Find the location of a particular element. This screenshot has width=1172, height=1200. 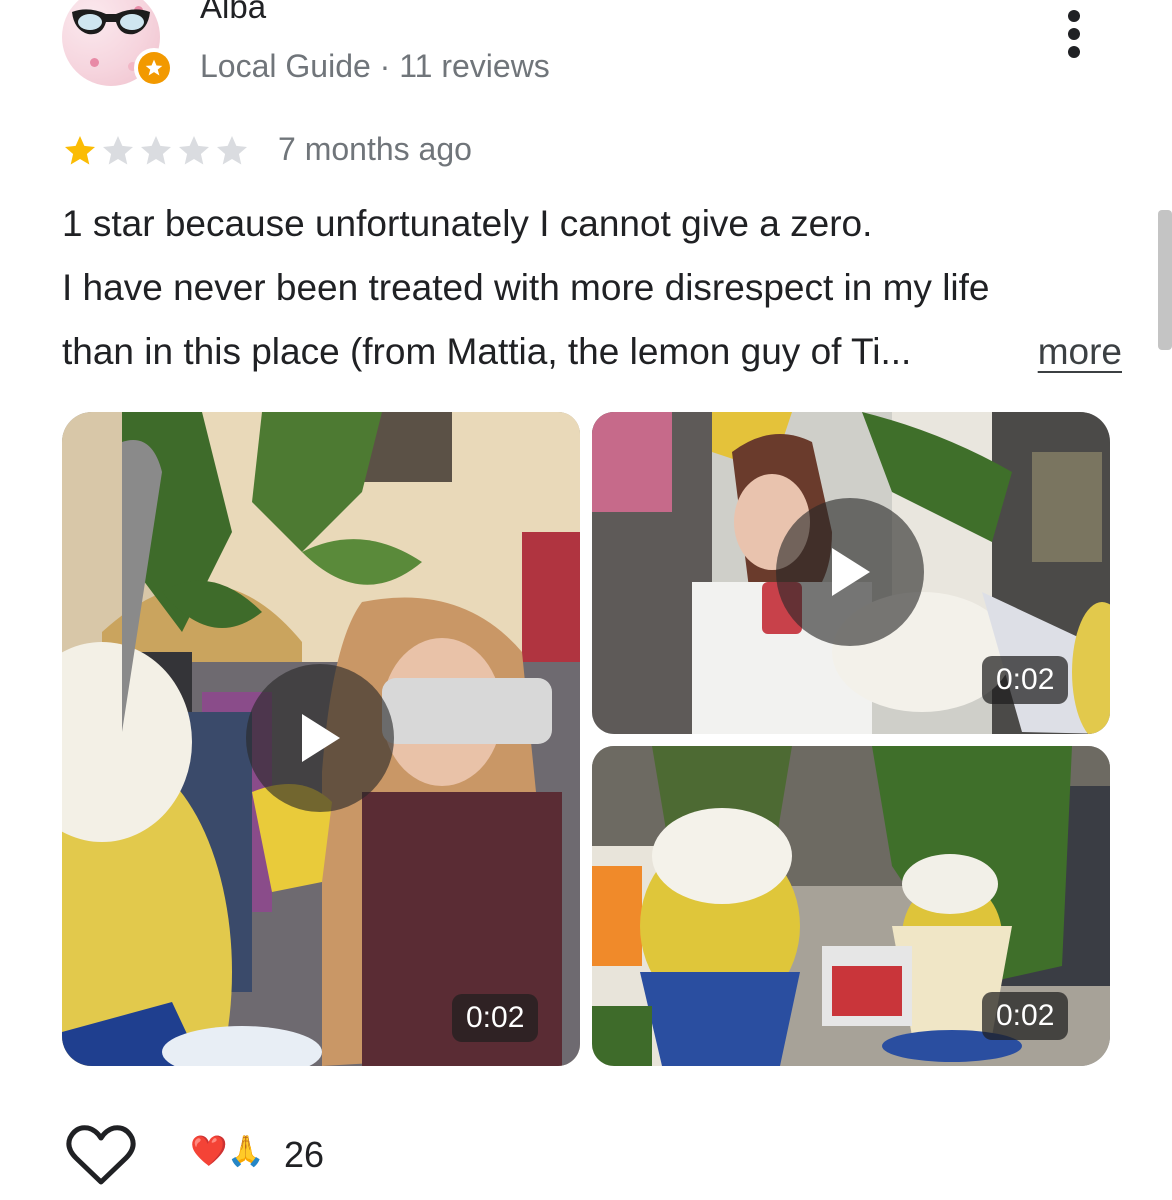

heart-outline-icon is located at coordinates (101, 1156).